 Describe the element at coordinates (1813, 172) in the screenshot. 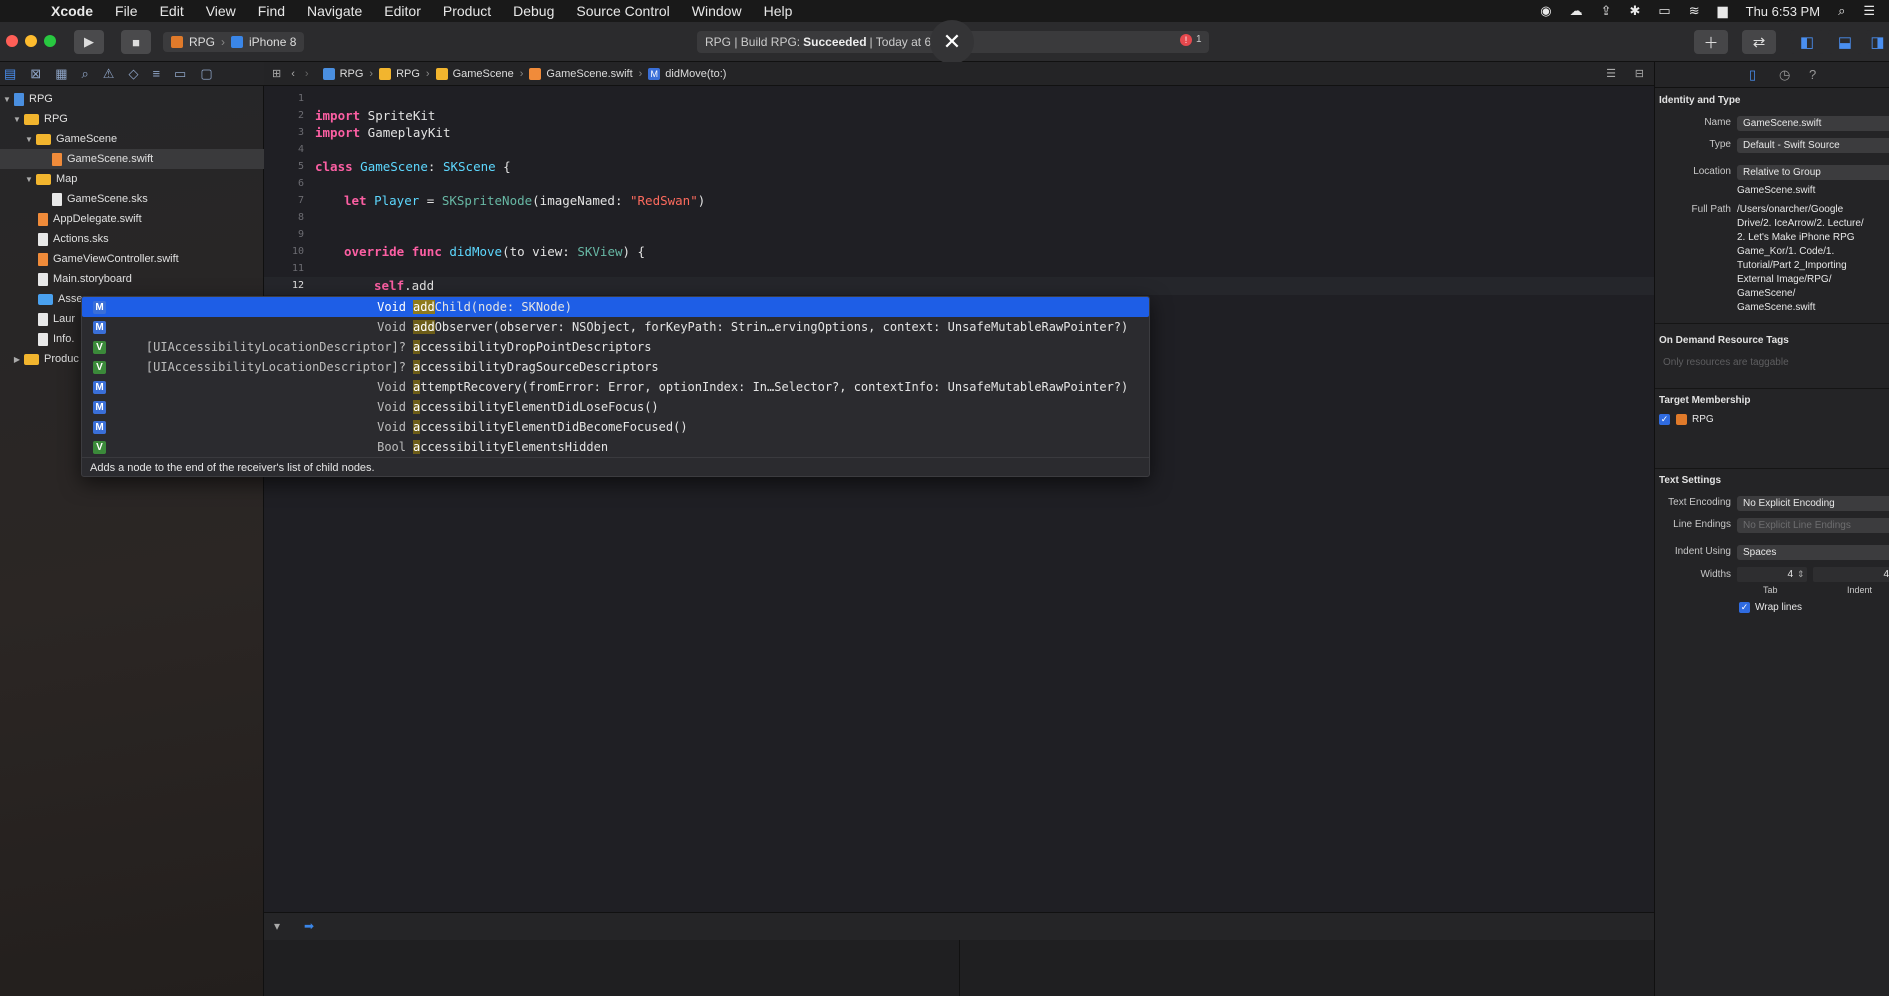

I see `location-popup: Relative to Group` at that location.